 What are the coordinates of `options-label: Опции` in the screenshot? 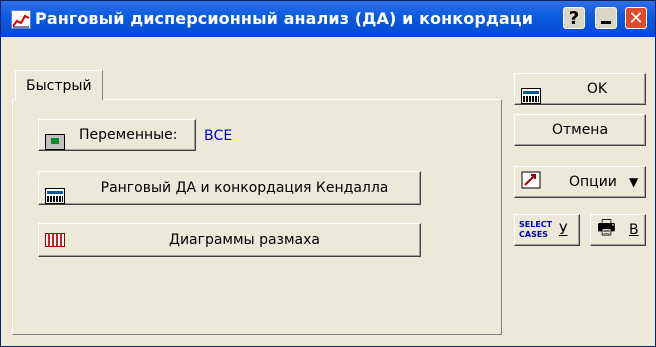 It's located at (593, 182).